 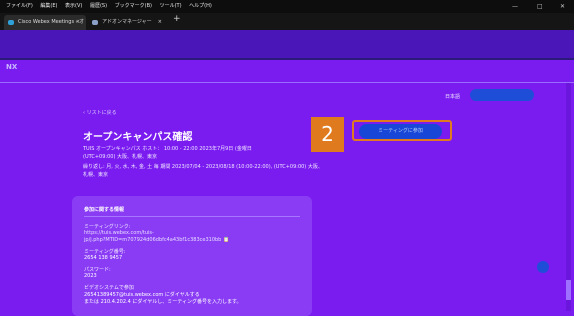 What do you see at coordinates (568, 290) in the screenshot?
I see `scrollbar-thumb` at bounding box center [568, 290].